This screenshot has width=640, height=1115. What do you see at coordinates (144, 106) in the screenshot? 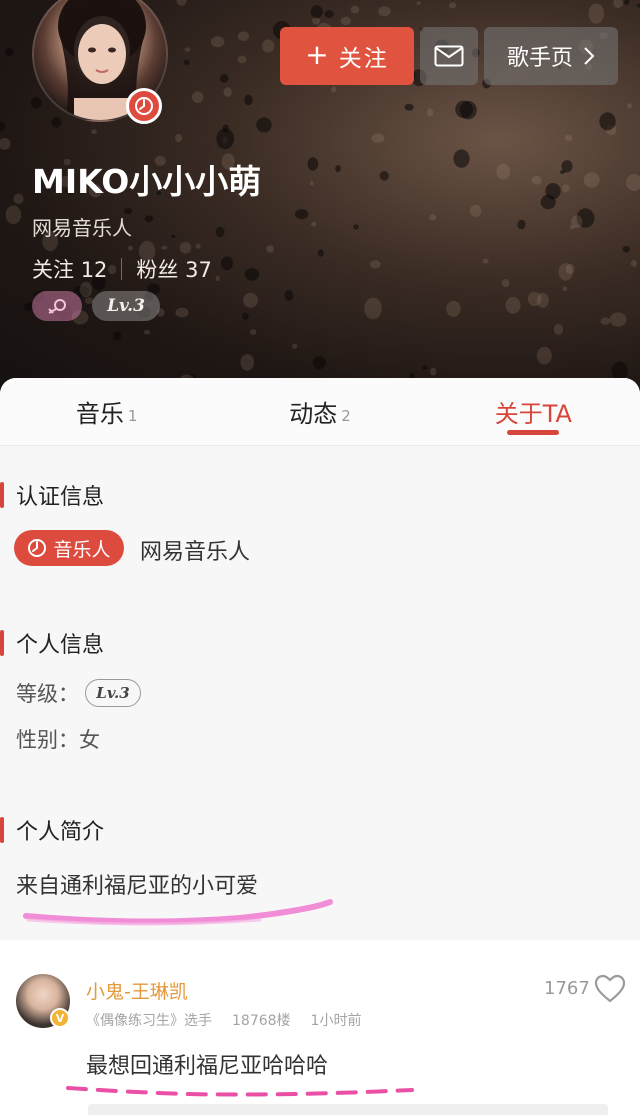
I see `musician-badge-icon` at bounding box center [144, 106].